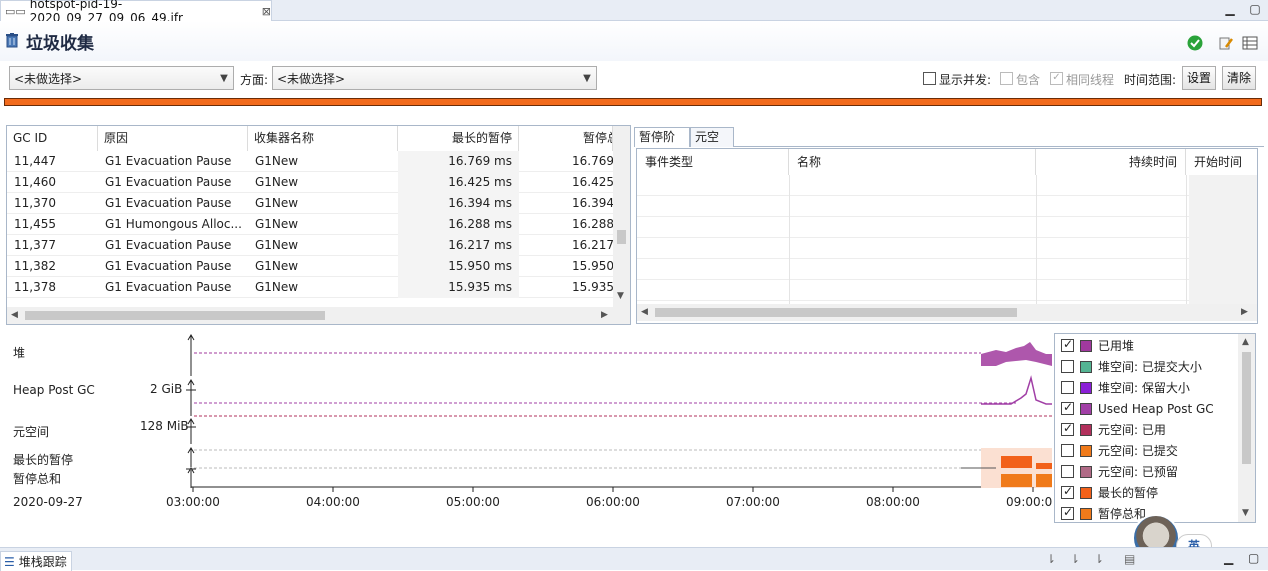  I want to click on close-tab-icon: ⊠, so click(266, 11).